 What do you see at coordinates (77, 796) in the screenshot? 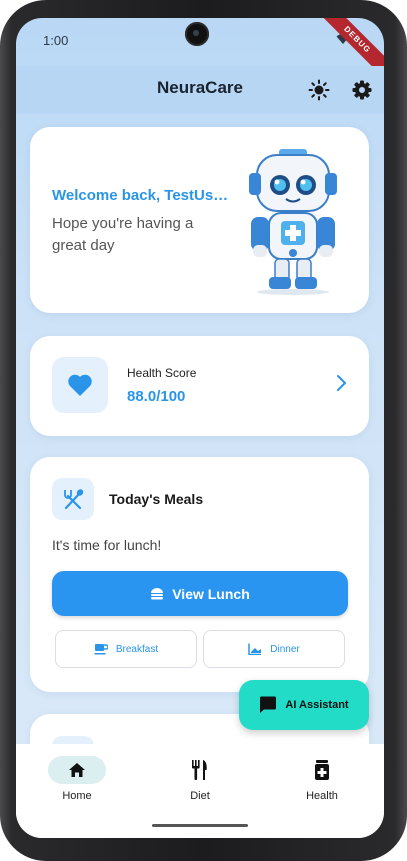
I see `nav-home-label: Home` at bounding box center [77, 796].